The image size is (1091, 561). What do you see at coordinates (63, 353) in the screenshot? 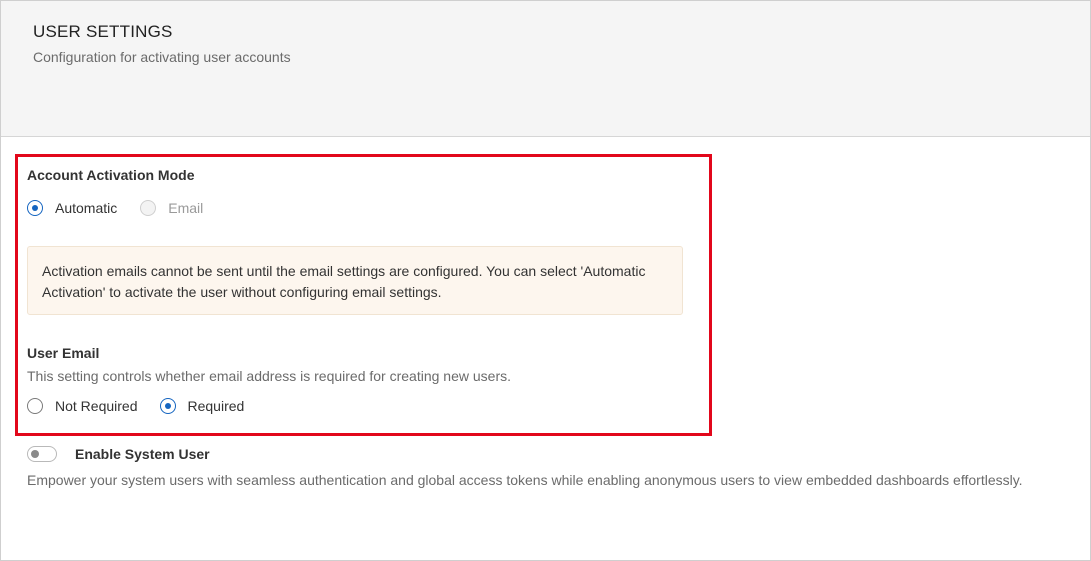
I see `user-email-label: User Email` at bounding box center [63, 353].